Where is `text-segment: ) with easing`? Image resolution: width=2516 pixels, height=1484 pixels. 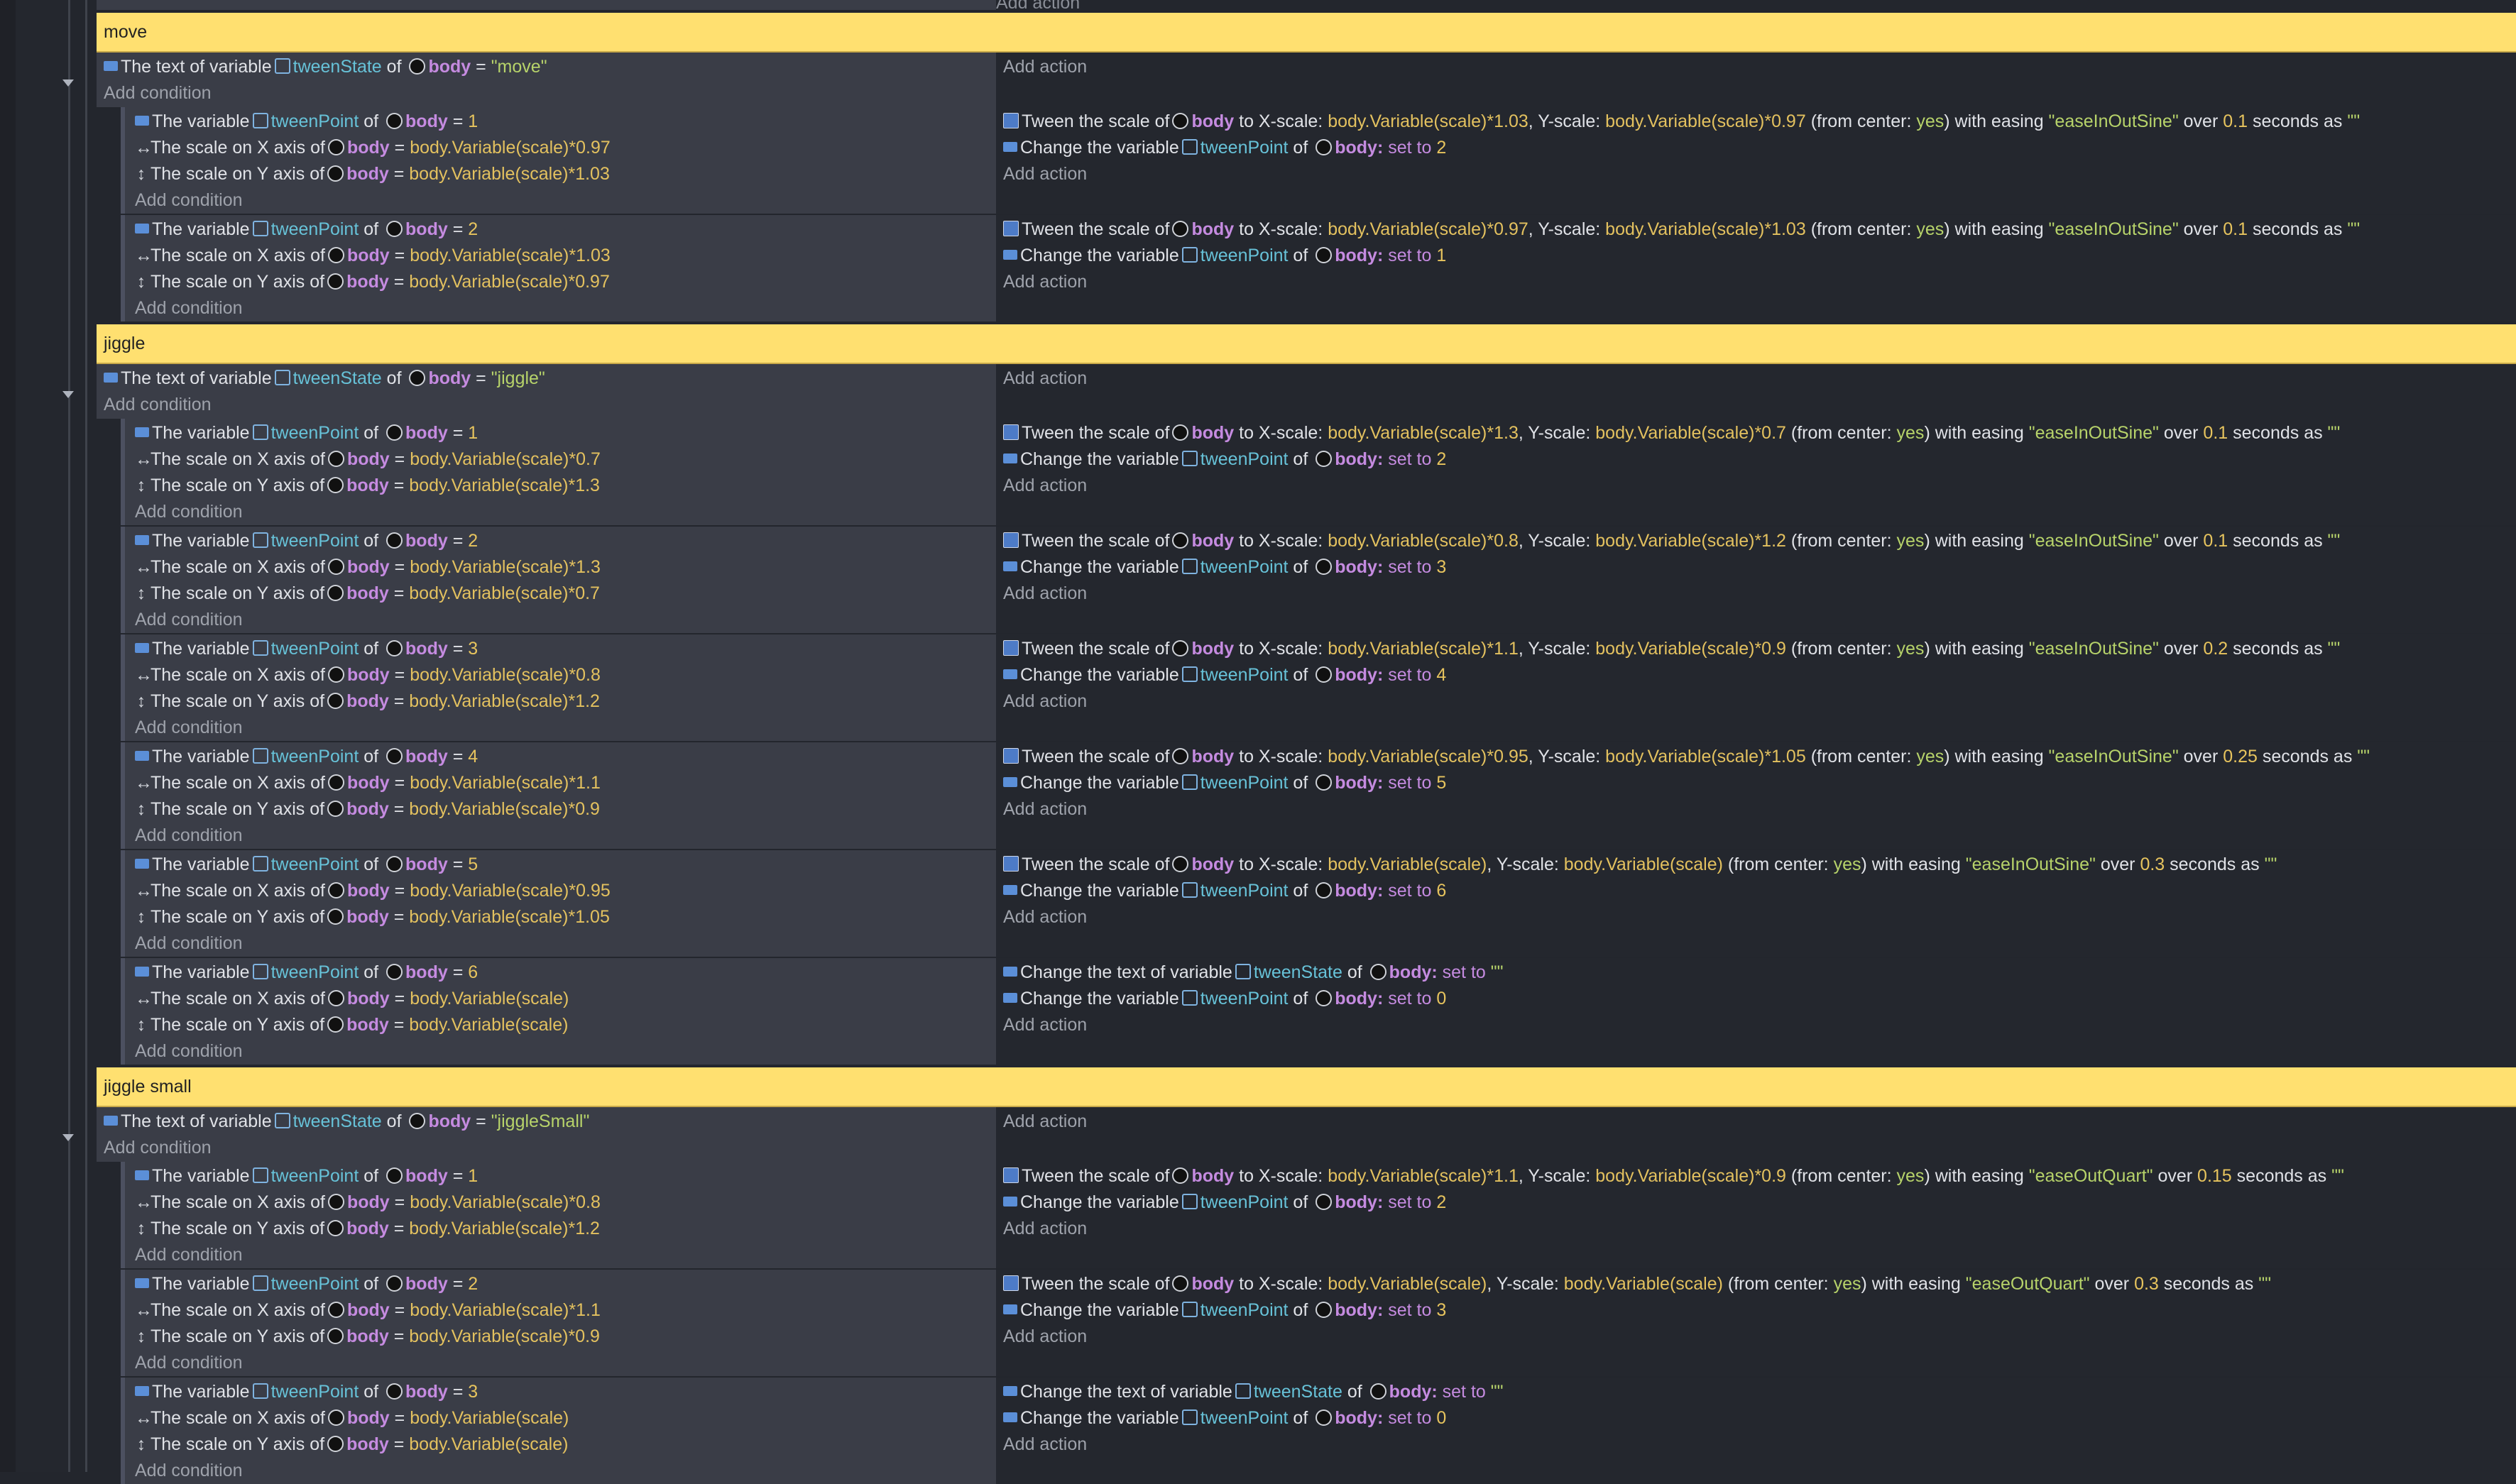 text-segment: ) with easing is located at coordinates (1996, 121).